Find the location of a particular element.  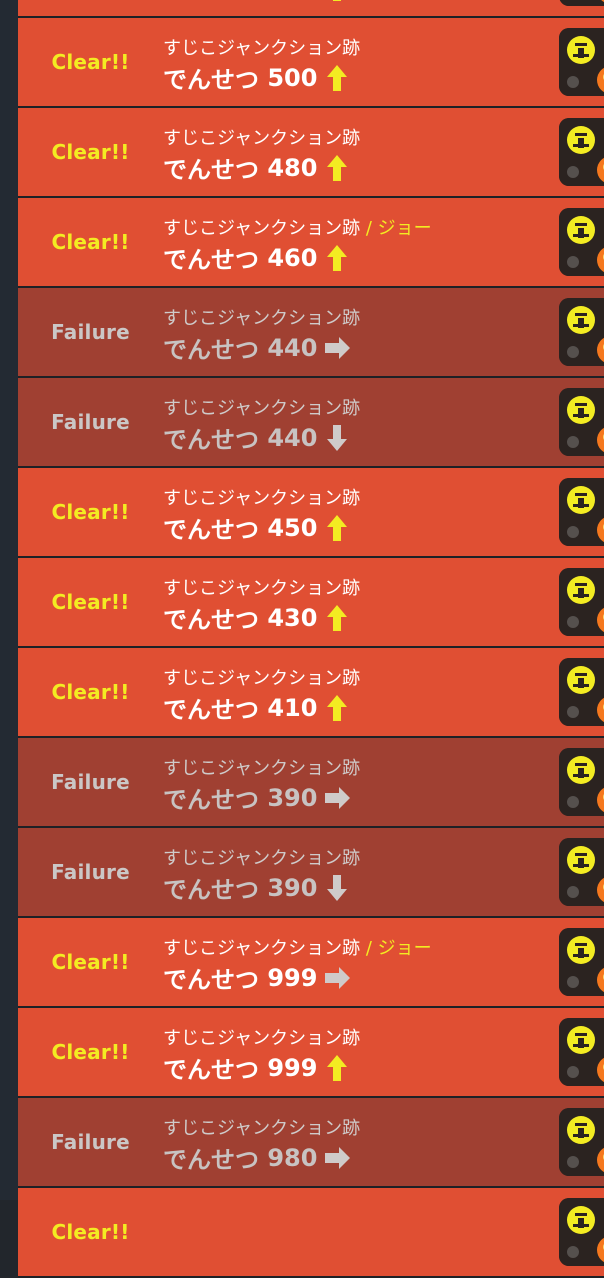

rank-display: でんせつ 410 is located at coordinates (257, 707).